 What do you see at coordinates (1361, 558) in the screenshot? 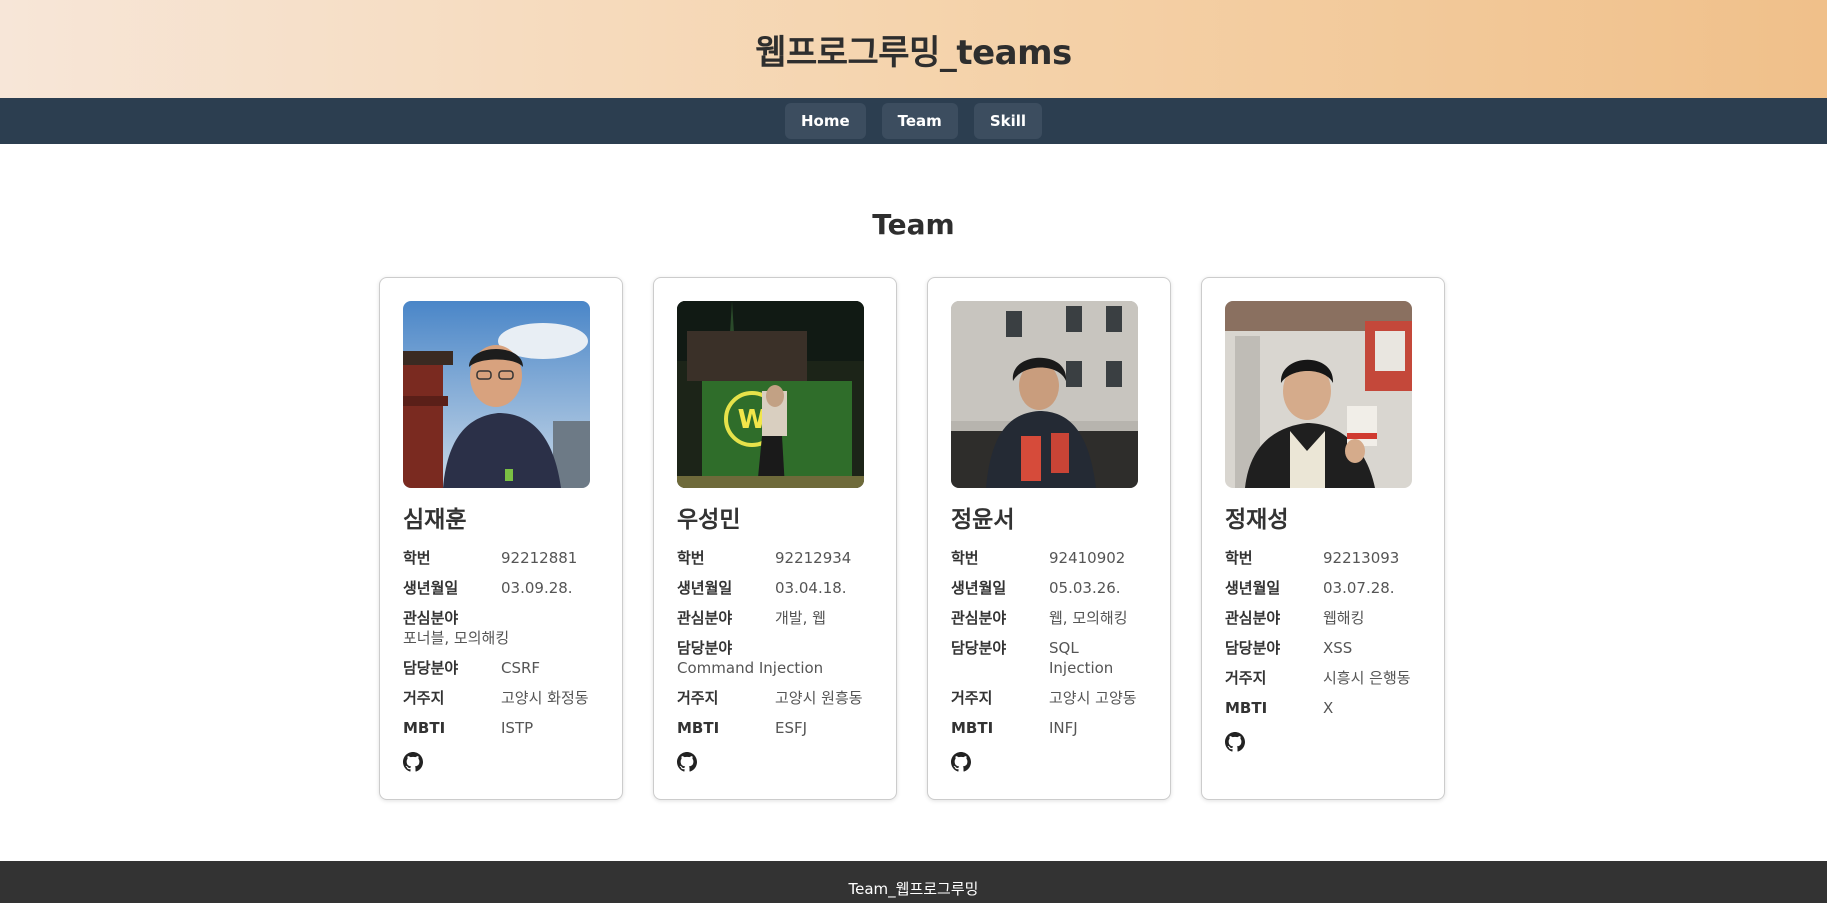
I see `student-id-value: 92213093` at bounding box center [1361, 558].